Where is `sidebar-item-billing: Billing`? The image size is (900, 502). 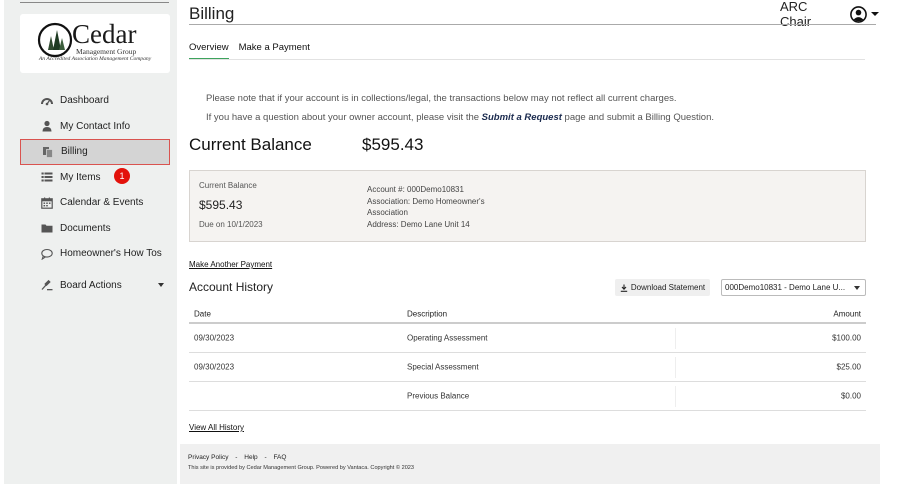
sidebar-item-billing: Billing is located at coordinates (95, 152).